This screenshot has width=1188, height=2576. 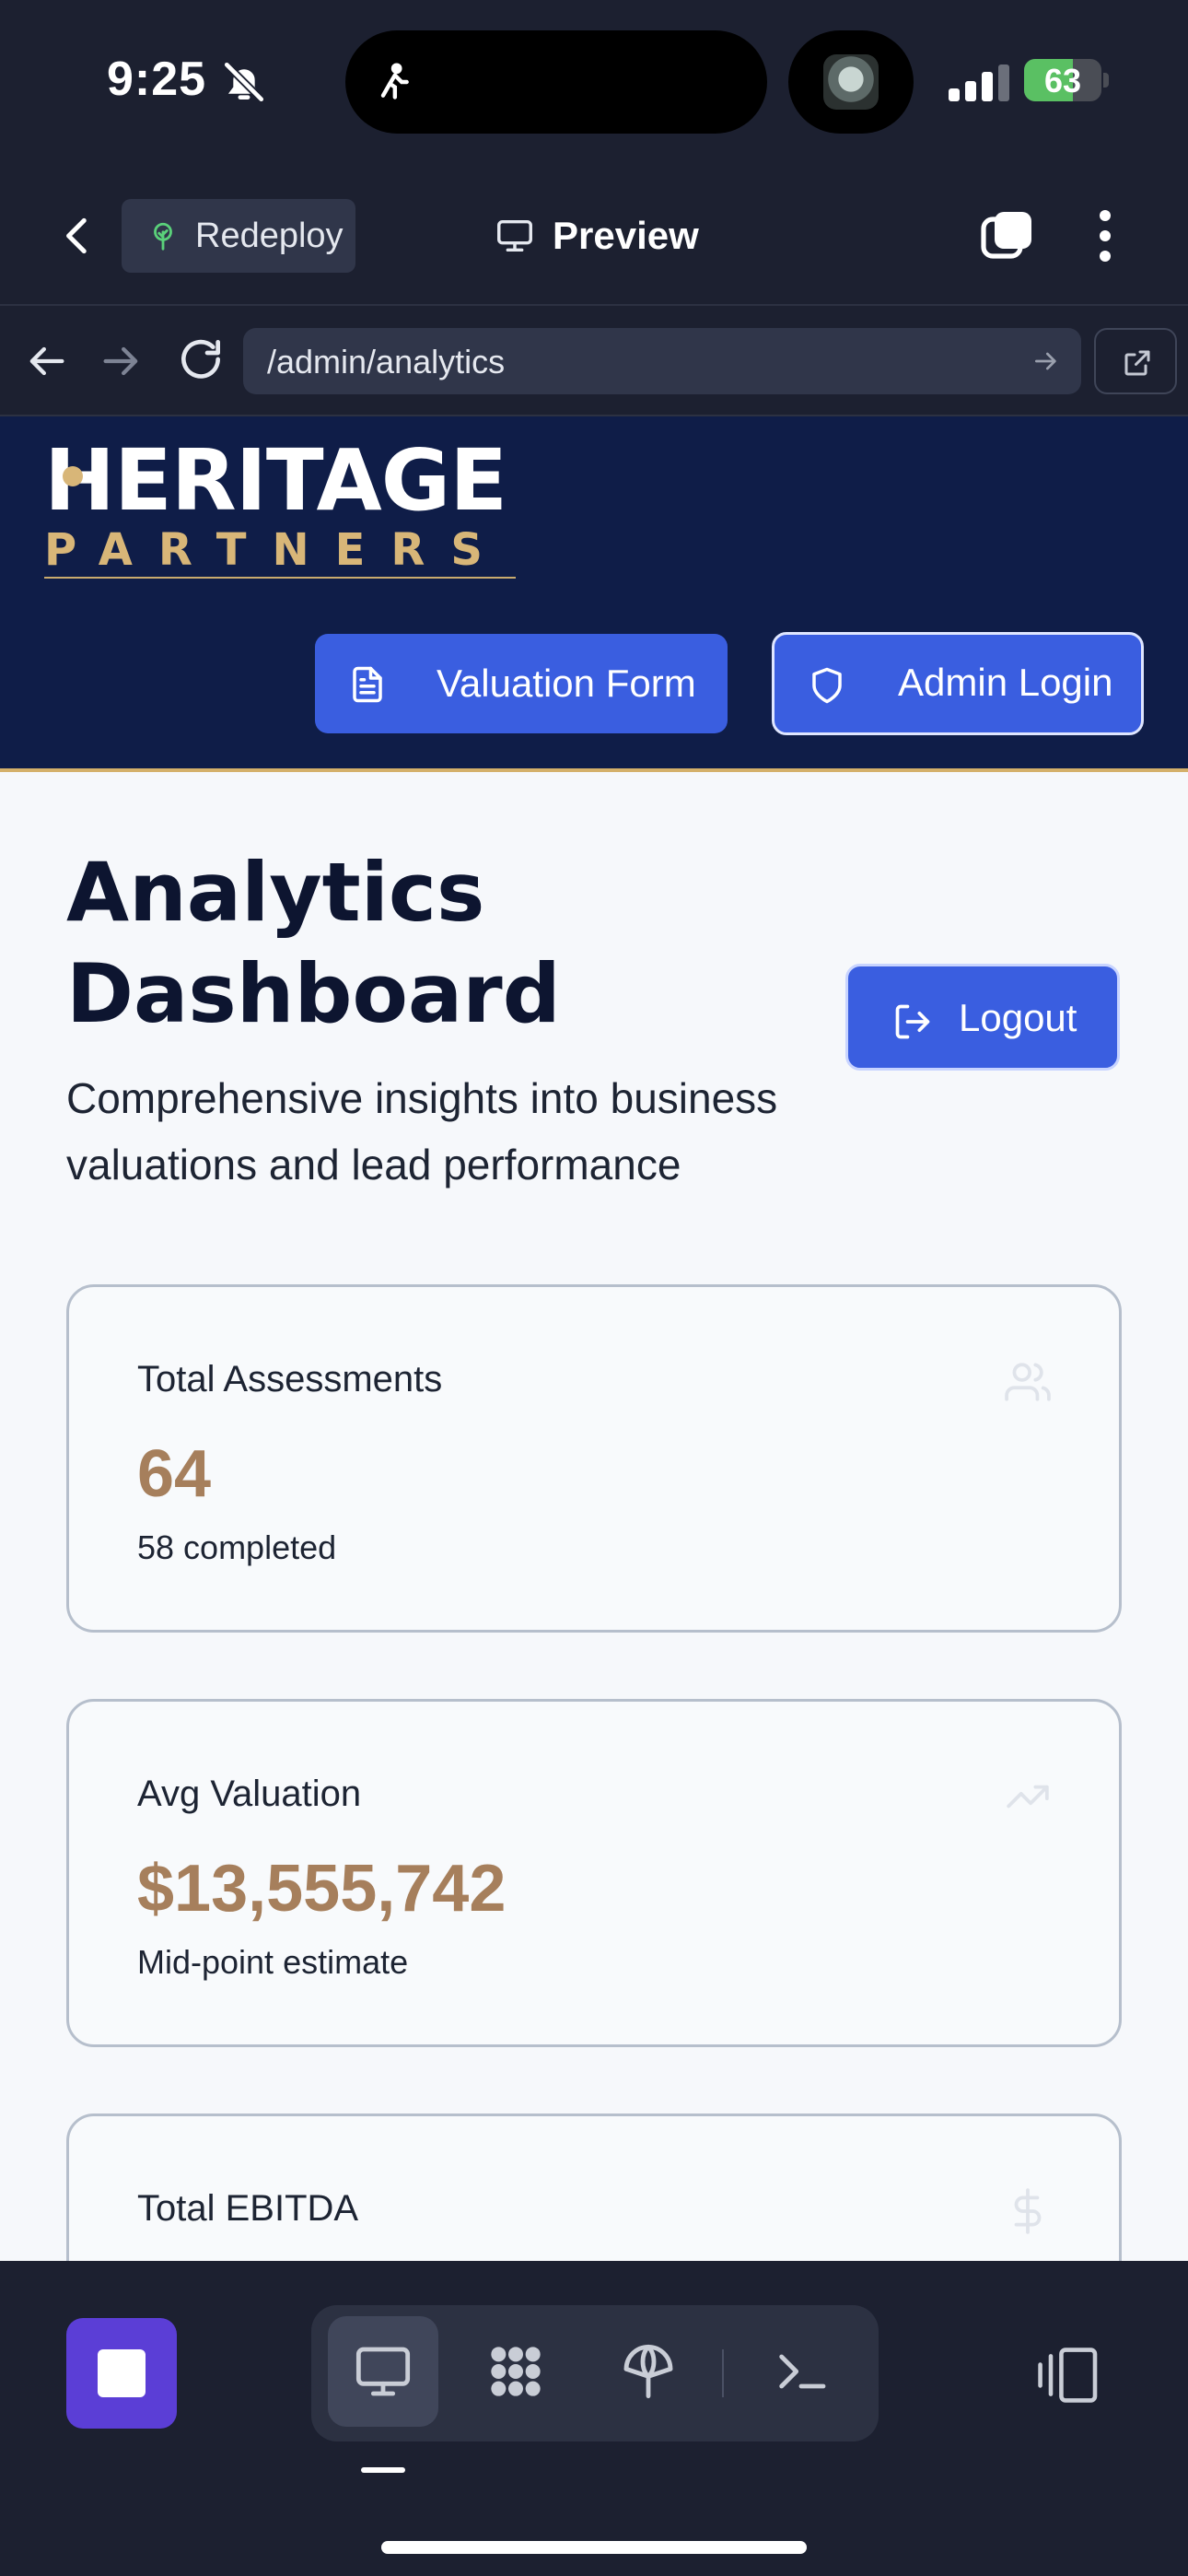 I want to click on apps-icon, so click(x=516, y=2371).